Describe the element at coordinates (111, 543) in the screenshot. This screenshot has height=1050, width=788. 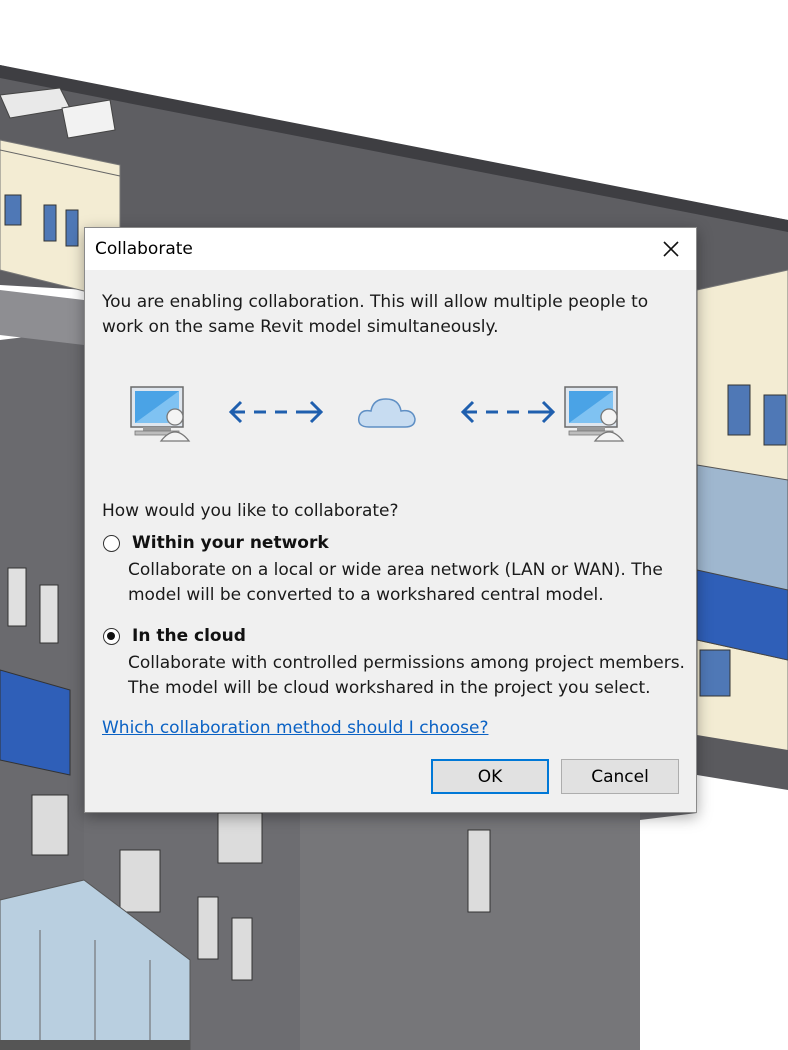
I see `radio-within-network` at that location.